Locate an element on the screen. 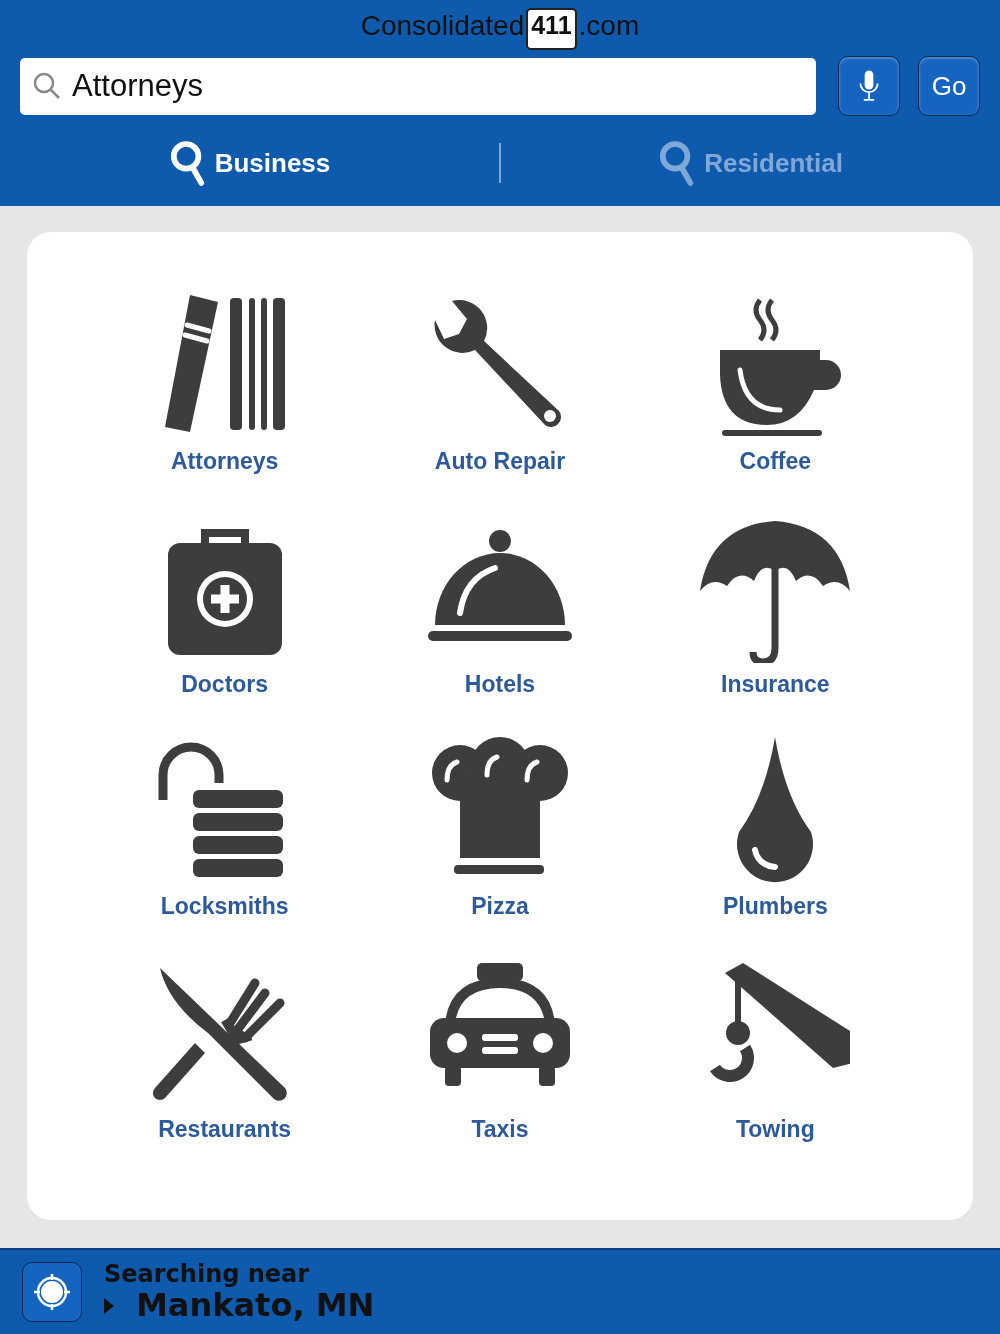 This screenshot has width=1000, height=1334. category-label: Hotels is located at coordinates (500, 684).